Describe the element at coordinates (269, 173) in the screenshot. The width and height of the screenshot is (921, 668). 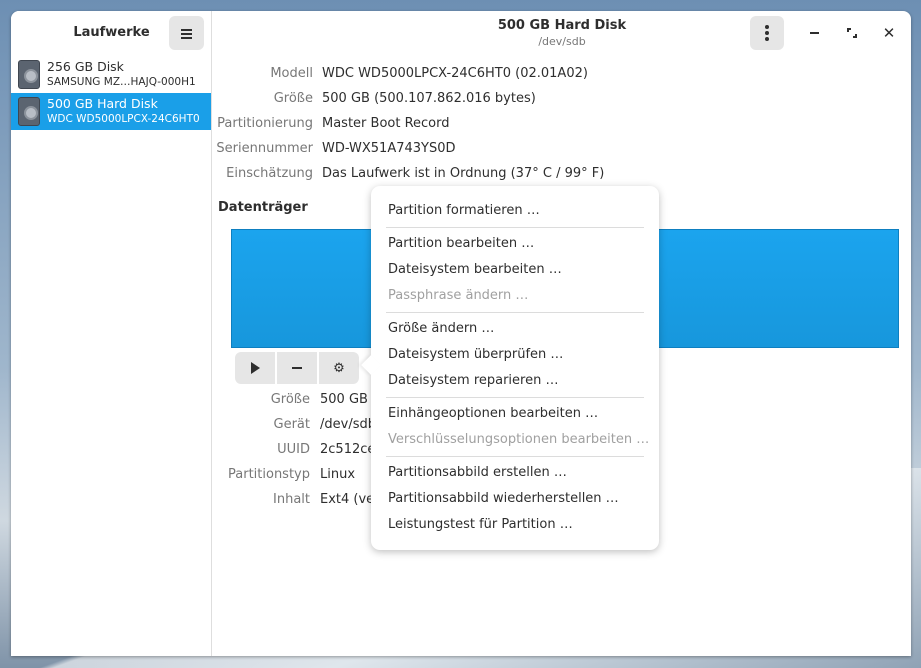
I see `info-label: Einschätzung` at that location.